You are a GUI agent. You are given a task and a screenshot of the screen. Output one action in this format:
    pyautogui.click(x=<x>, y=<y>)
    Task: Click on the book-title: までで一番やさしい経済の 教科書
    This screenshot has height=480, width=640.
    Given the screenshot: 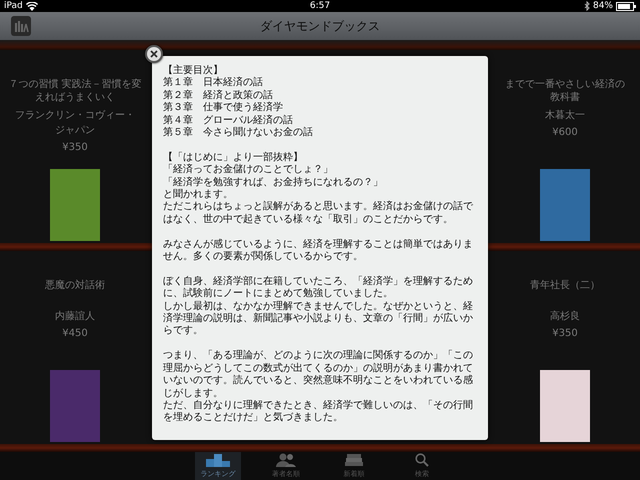 What is the action you would take?
    pyautogui.click(x=565, y=91)
    